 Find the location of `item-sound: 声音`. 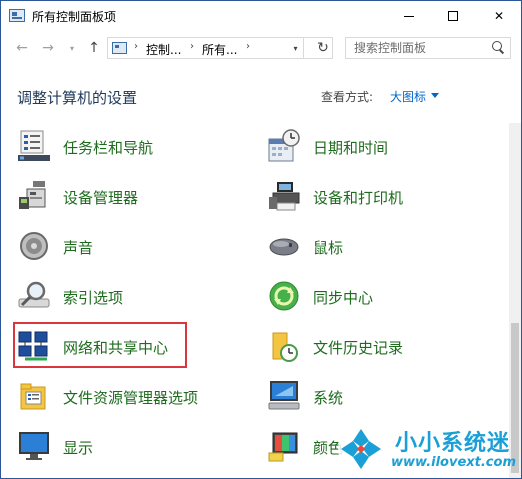

item-sound: 声音 is located at coordinates (137, 247).